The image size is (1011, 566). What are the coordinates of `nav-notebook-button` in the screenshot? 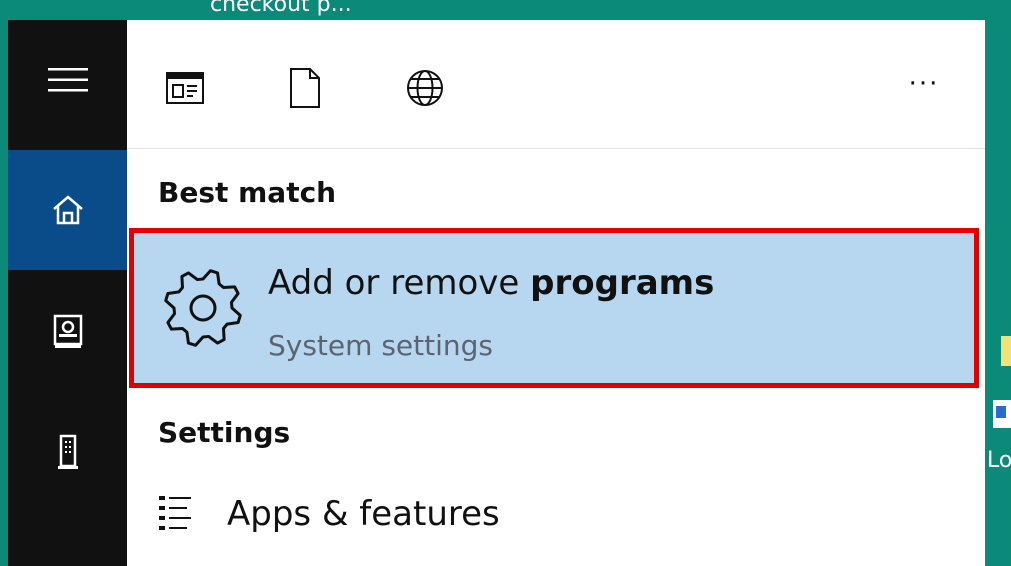 It's located at (67, 332).